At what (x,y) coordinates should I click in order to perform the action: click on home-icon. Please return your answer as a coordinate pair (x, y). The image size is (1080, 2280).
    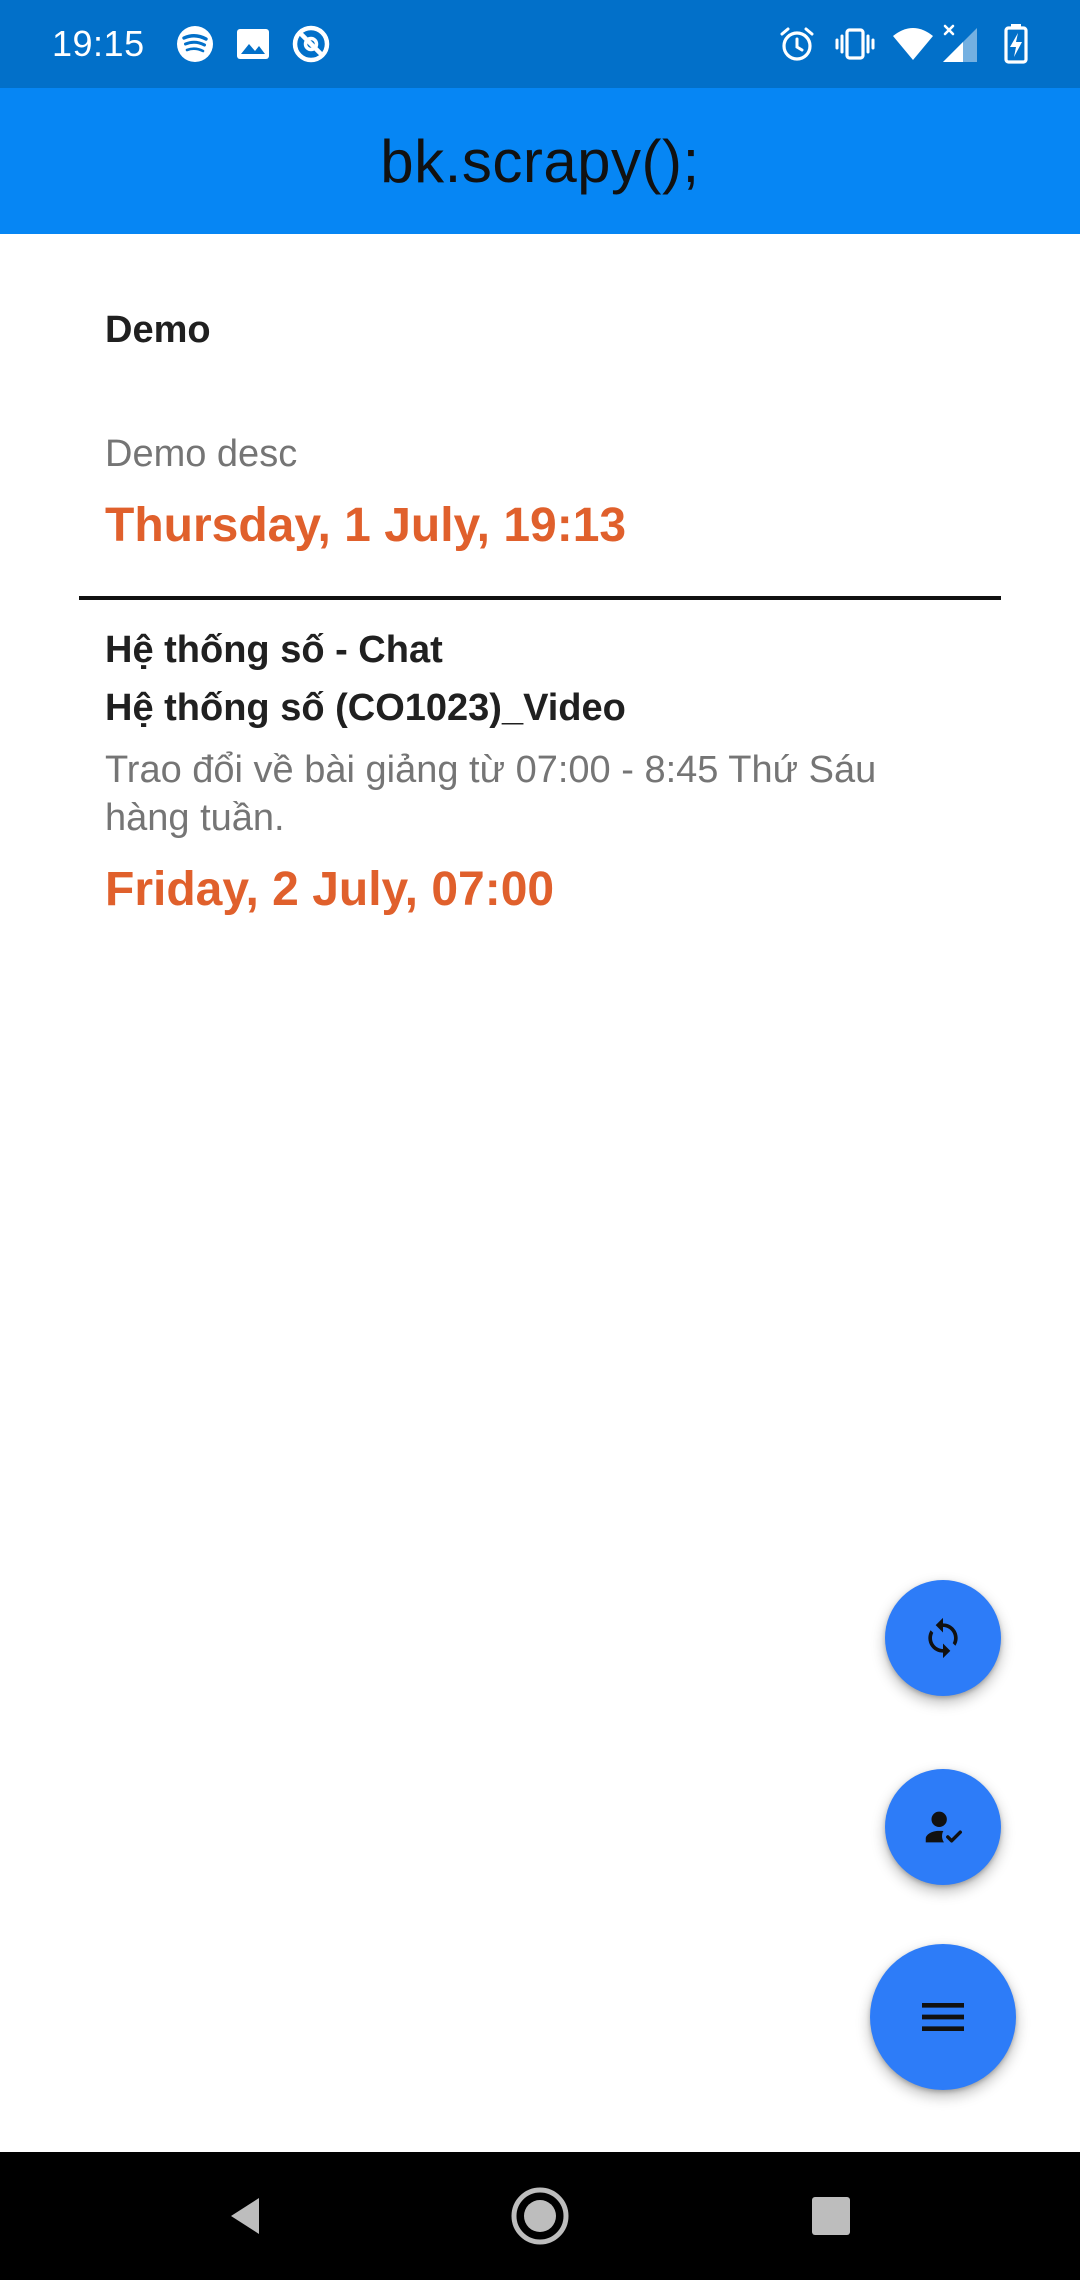
    Looking at the image, I should click on (540, 2216).